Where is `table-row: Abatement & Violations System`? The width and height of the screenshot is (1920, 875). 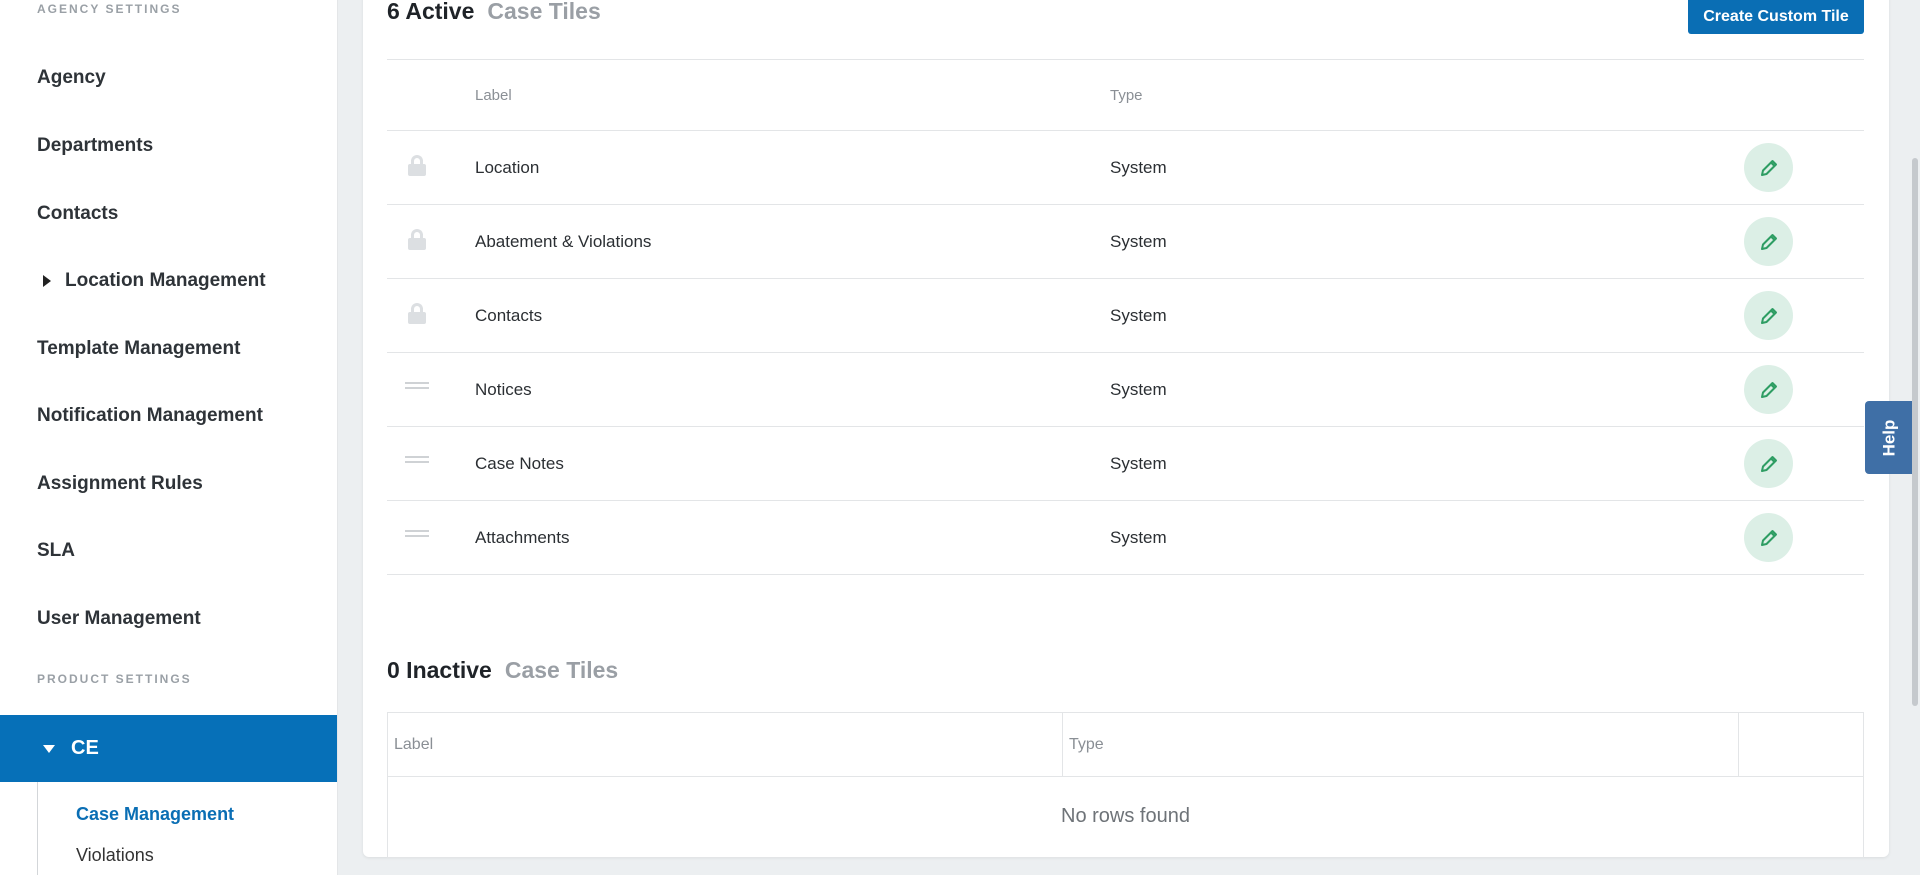 table-row: Abatement & Violations System is located at coordinates (1125, 242).